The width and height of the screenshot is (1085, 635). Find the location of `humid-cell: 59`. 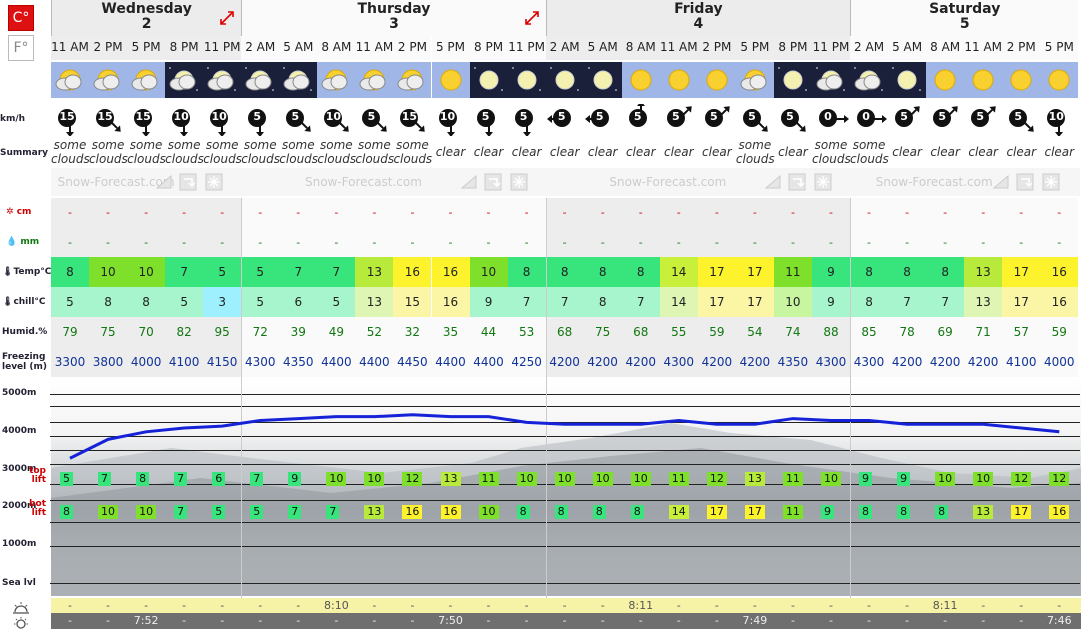

humid-cell: 59 is located at coordinates (1059, 332).